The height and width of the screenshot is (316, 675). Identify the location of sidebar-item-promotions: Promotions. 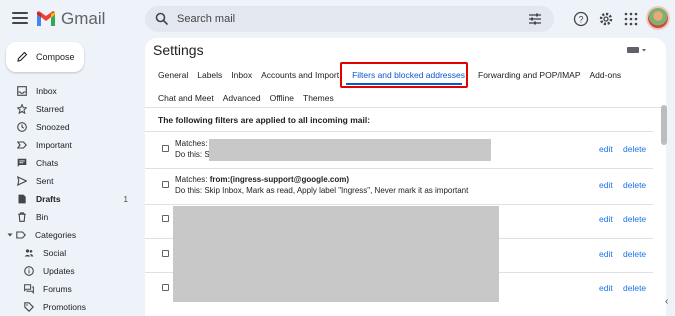
(70, 307).